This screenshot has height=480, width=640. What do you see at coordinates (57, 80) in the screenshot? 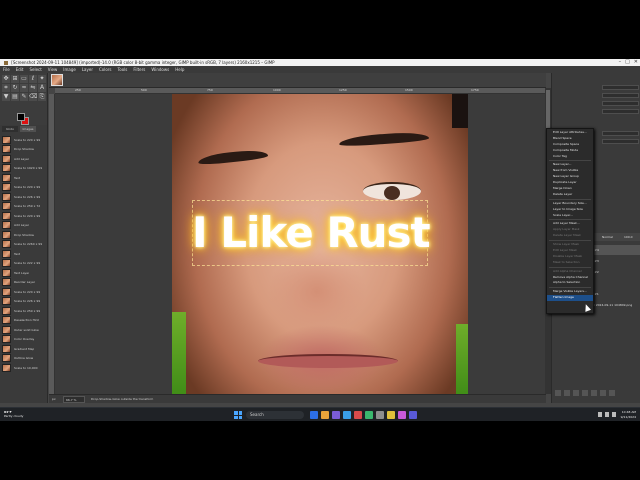
I see `image-tab-thumbnail` at bounding box center [57, 80].